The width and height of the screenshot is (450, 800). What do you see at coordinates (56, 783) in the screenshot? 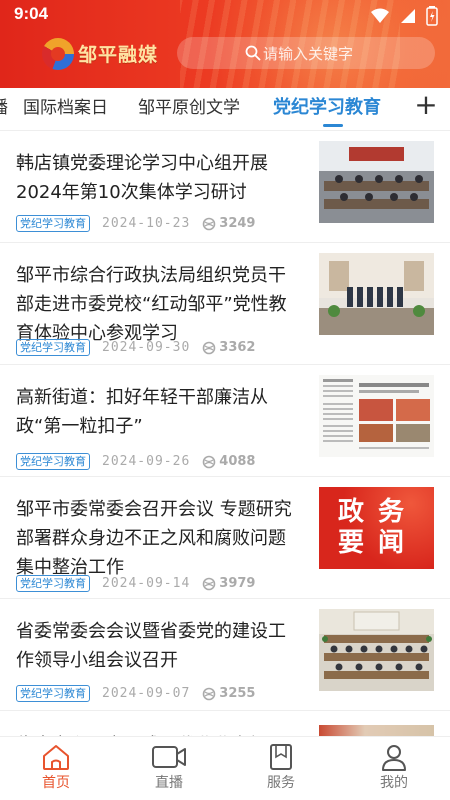
I see `nav-home-label: 首页` at bounding box center [56, 783].